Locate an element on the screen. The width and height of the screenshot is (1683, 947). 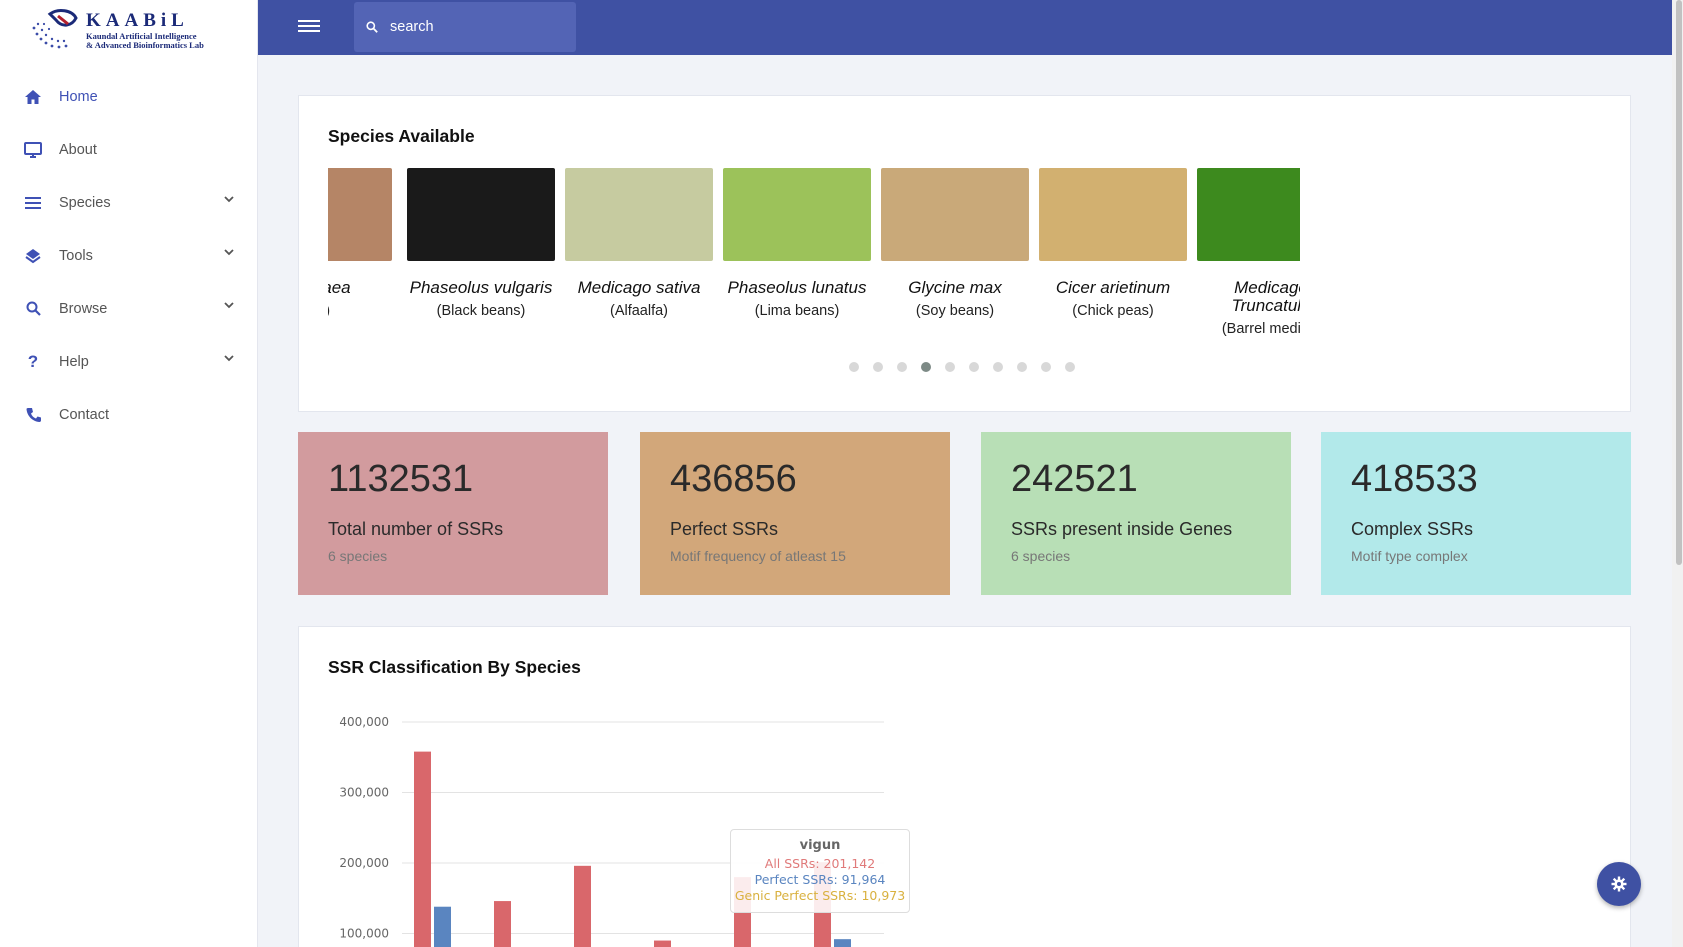
y-tick-label: 100,000 is located at coordinates (364, 934).